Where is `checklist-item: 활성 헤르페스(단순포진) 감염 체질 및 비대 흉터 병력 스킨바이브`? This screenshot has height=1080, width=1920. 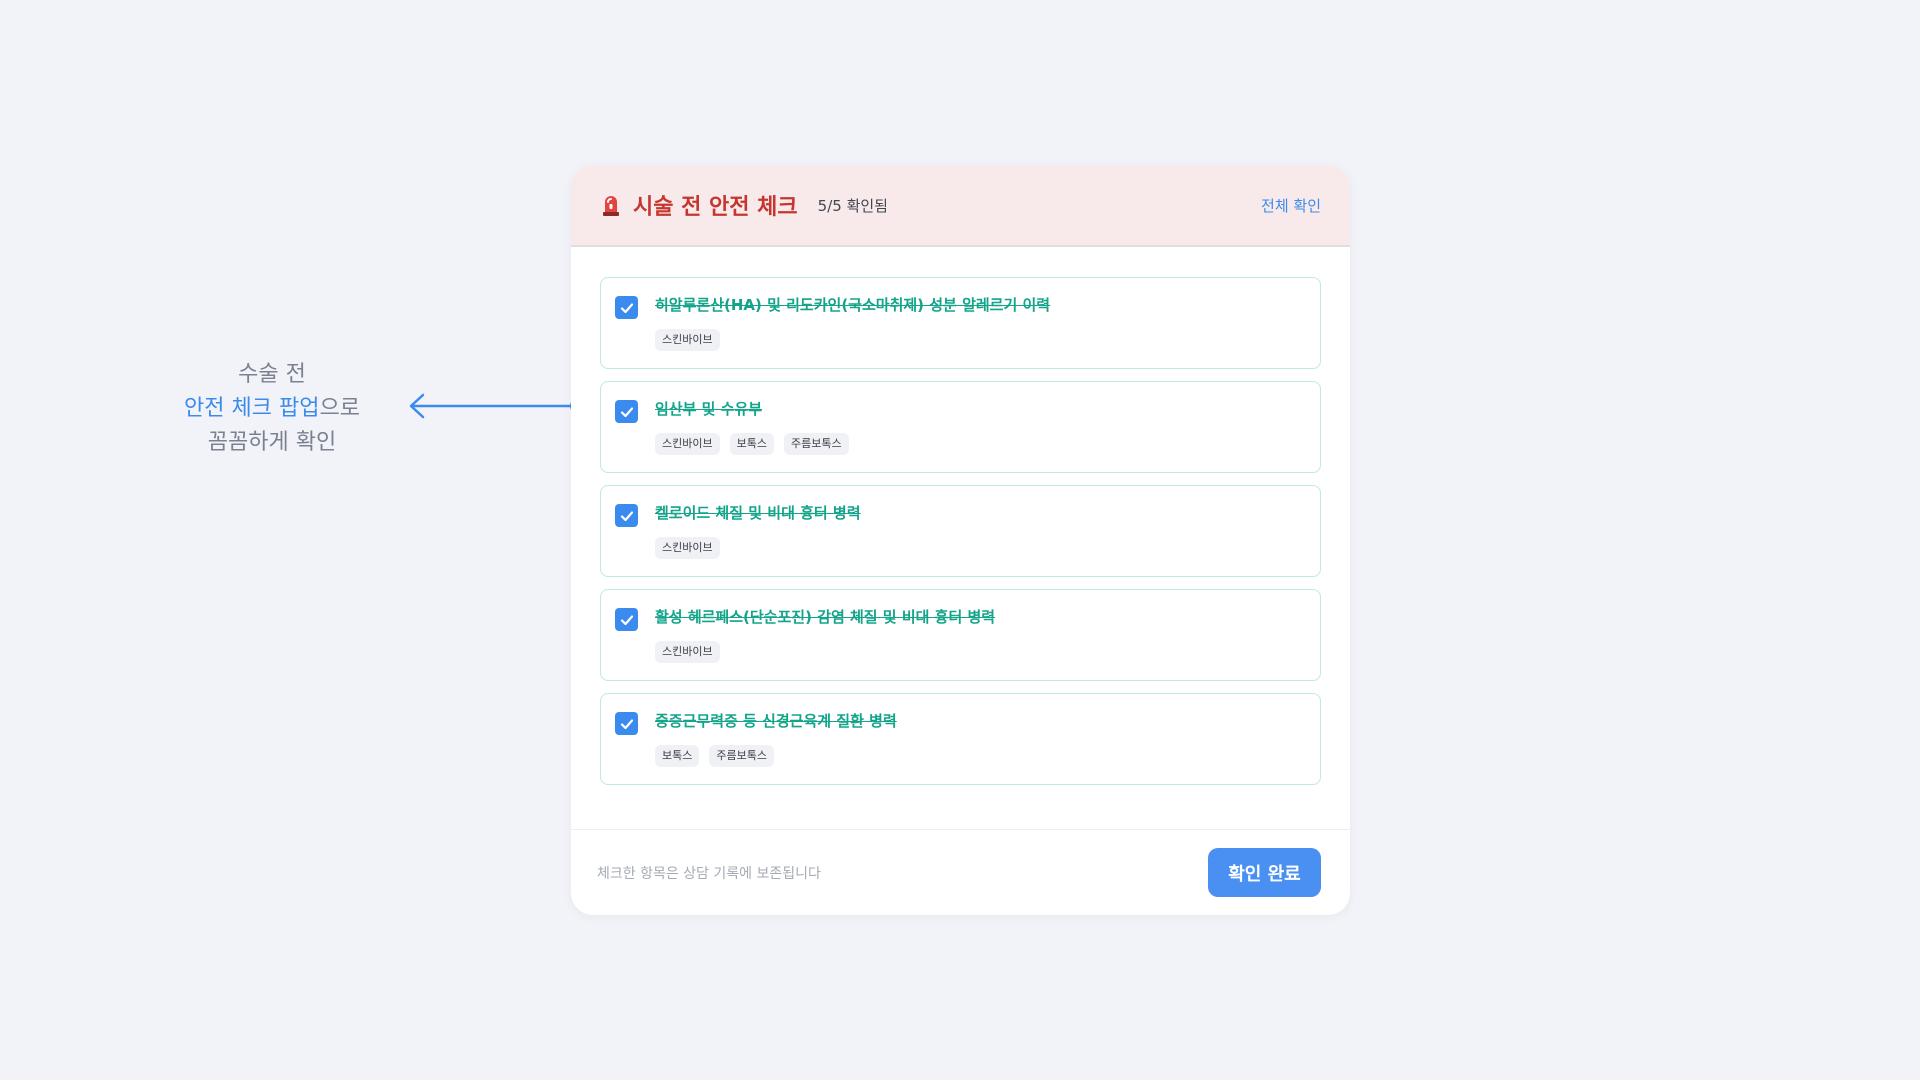 checklist-item: 활성 헤르페스(단순포진) 감염 체질 및 비대 흉터 병력 스킨바이브 is located at coordinates (960, 635).